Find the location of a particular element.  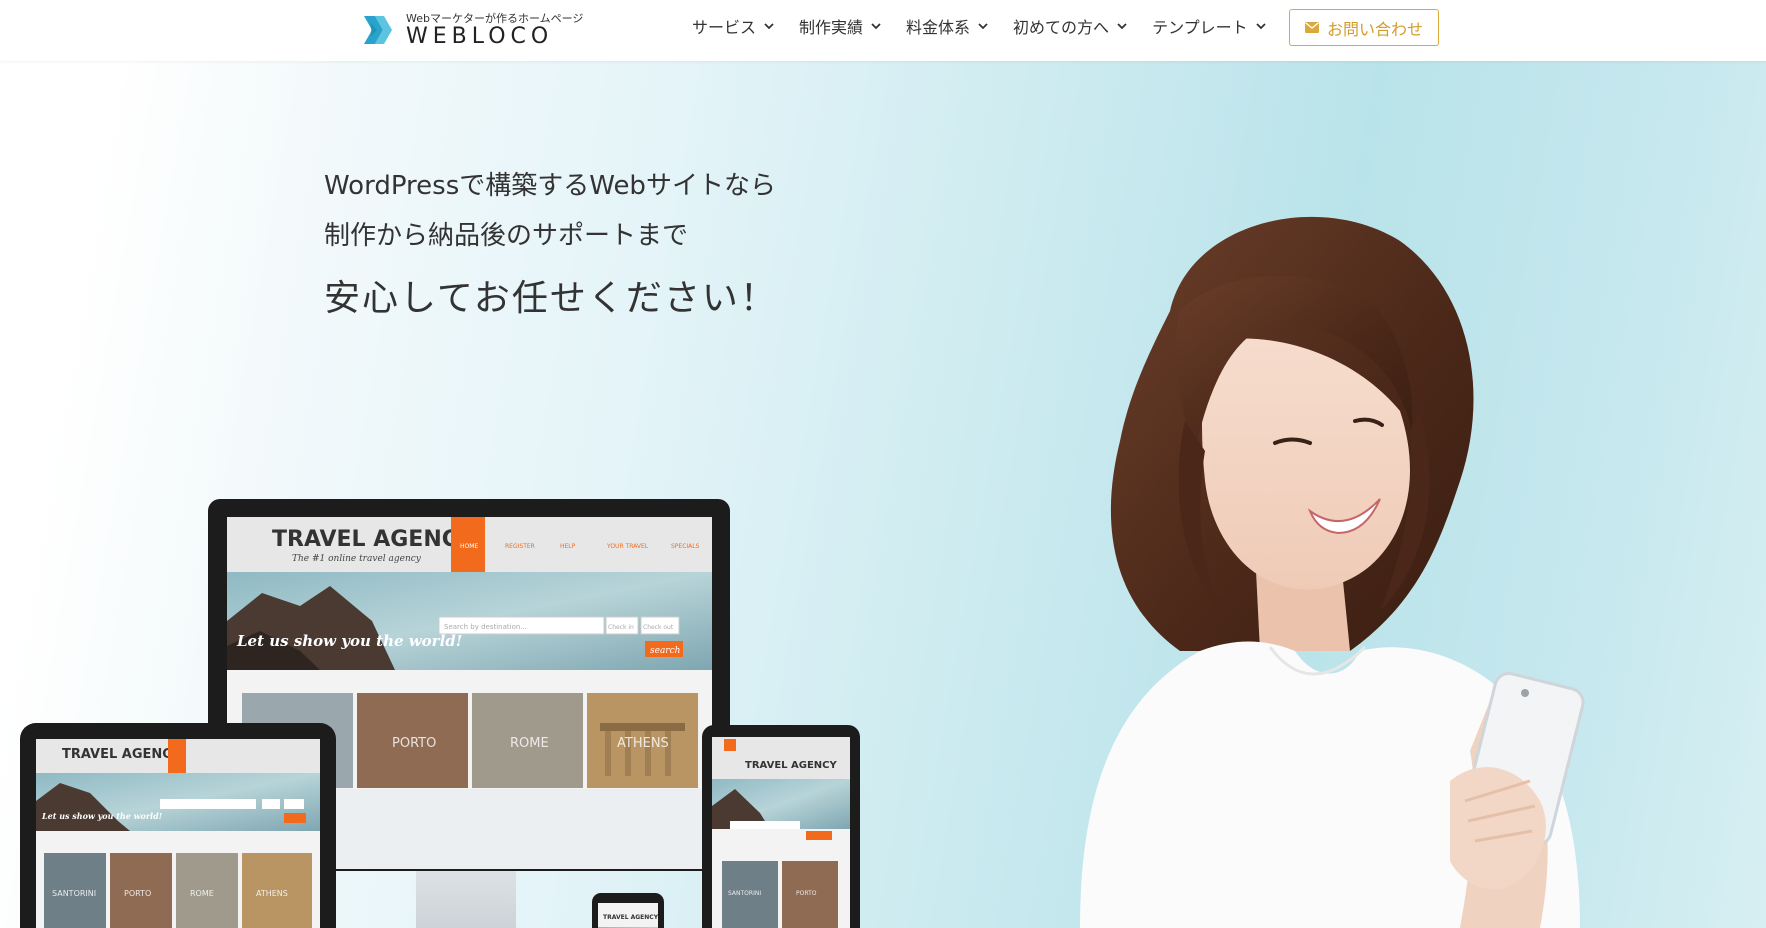

tablet-portrait-device: TRAVEL AGENCY SANTORINI PORTO is located at coordinates (781, 826).